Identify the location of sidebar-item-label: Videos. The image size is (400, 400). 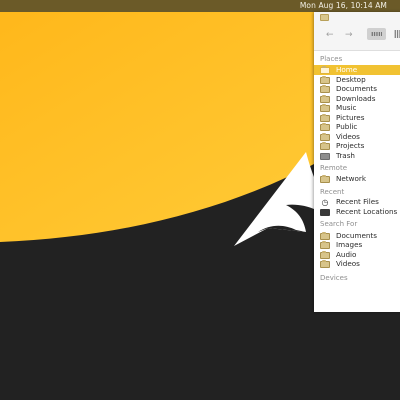
(348, 263).